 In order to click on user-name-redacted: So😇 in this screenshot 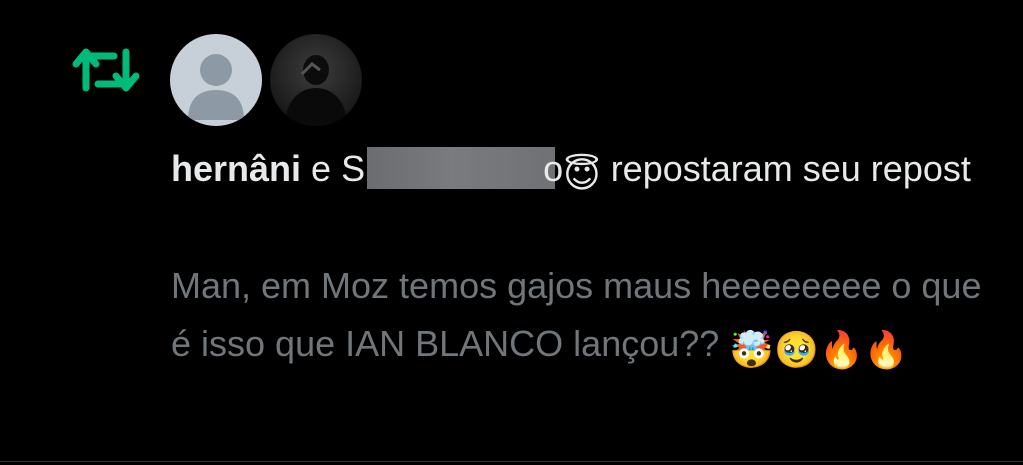, I will do `click(471, 171)`.